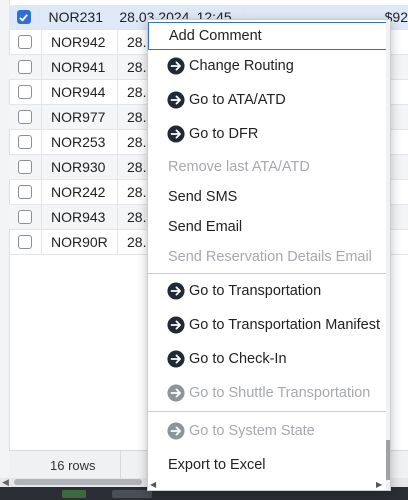 Image resolution: width=408 pixels, height=500 pixels. What do you see at coordinates (80, 67) in the screenshot?
I see `cell-id: NOR941` at bounding box center [80, 67].